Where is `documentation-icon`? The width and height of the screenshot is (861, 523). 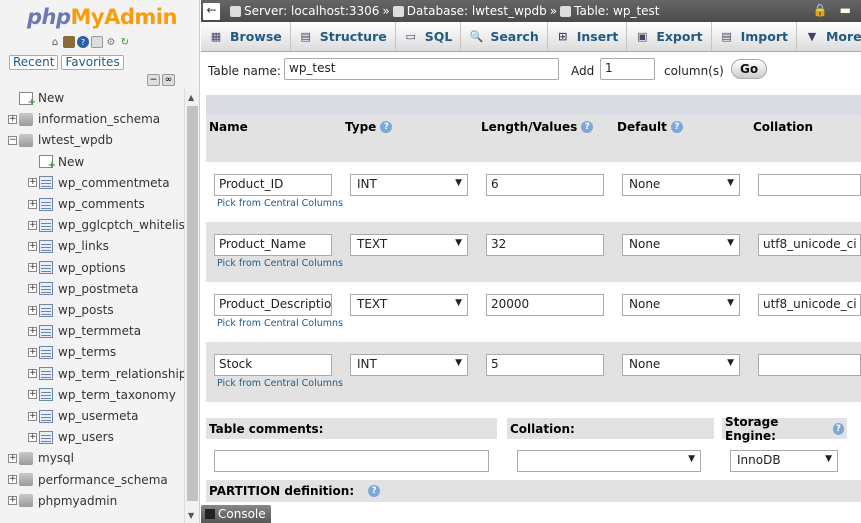
documentation-icon is located at coordinates (97, 42).